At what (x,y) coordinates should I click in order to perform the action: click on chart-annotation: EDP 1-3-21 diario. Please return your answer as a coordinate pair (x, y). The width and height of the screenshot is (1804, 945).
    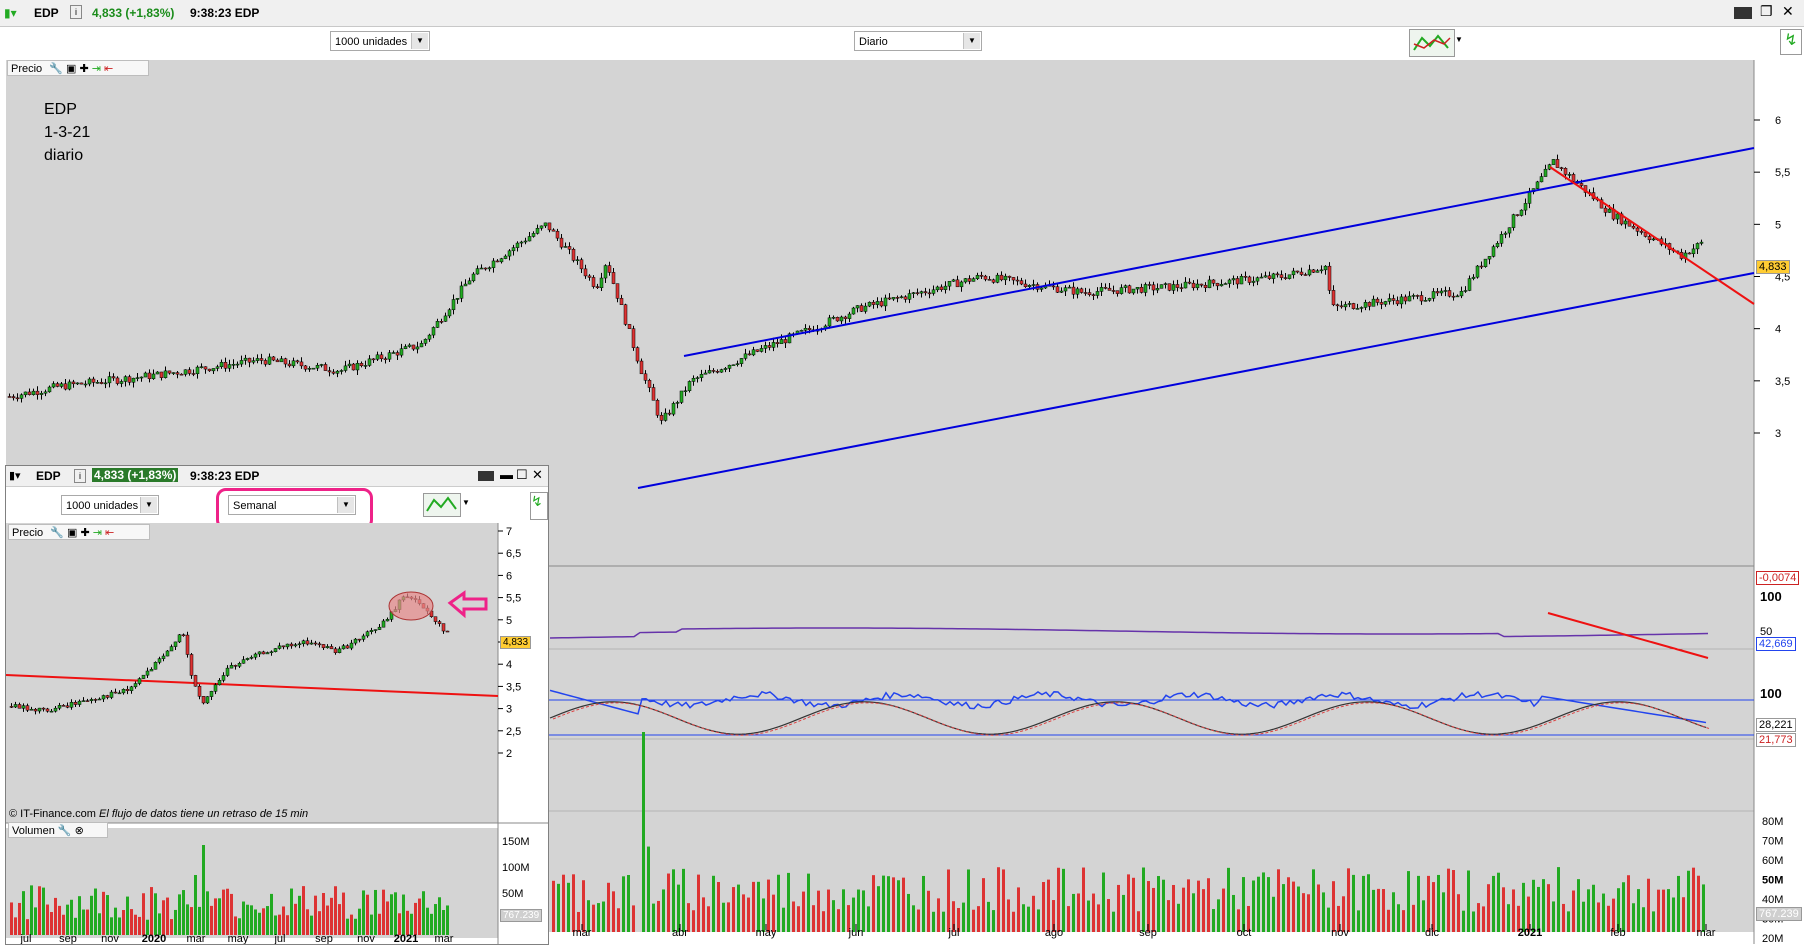
    Looking at the image, I should click on (67, 132).